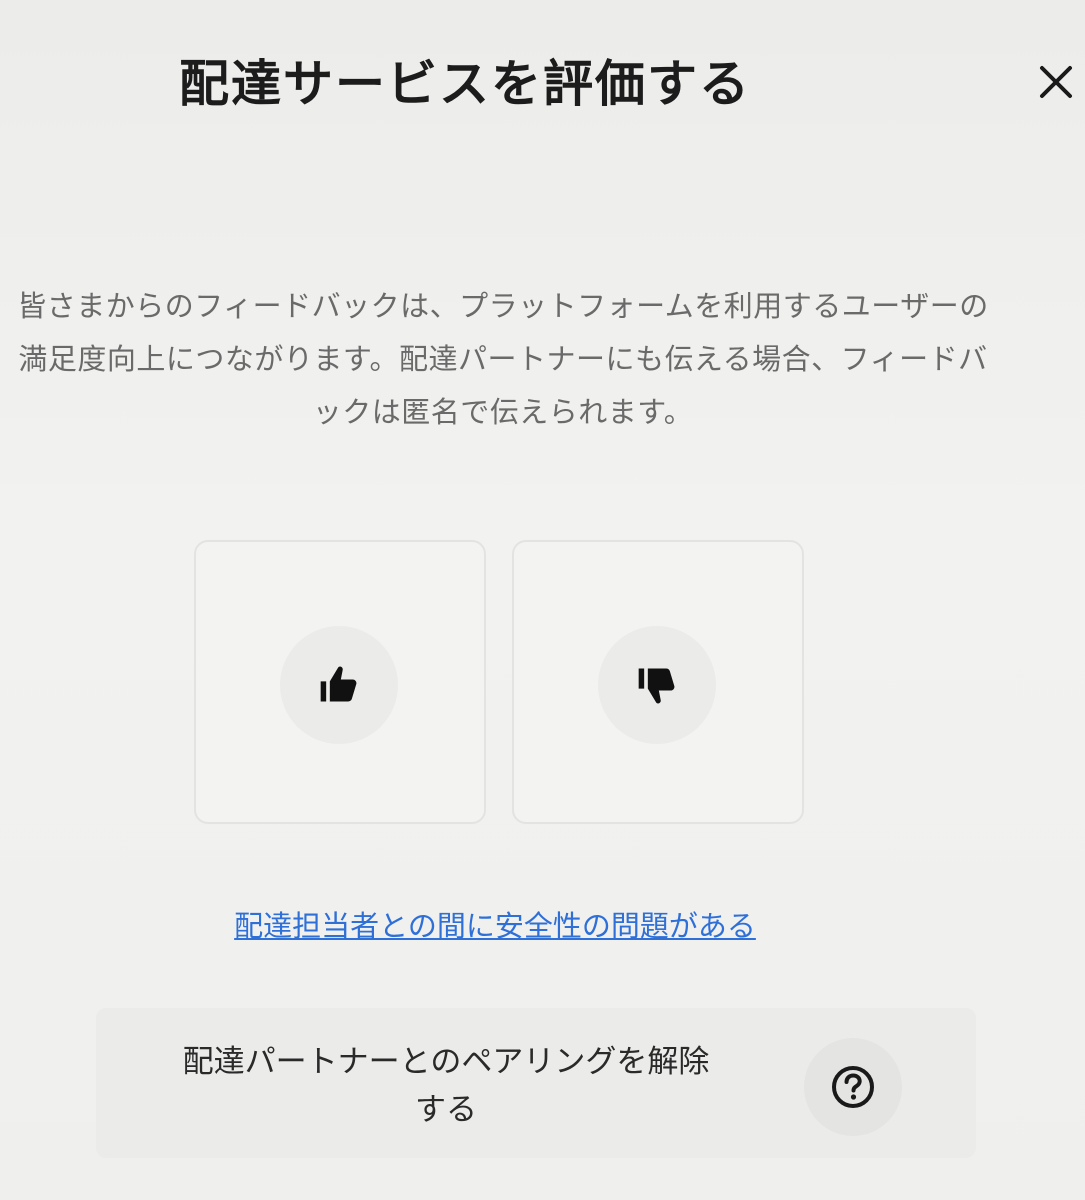  Describe the element at coordinates (446, 1086) in the screenshot. I see `unpair-partner-label: 配達パートナーとのペアリングを解除する` at that location.